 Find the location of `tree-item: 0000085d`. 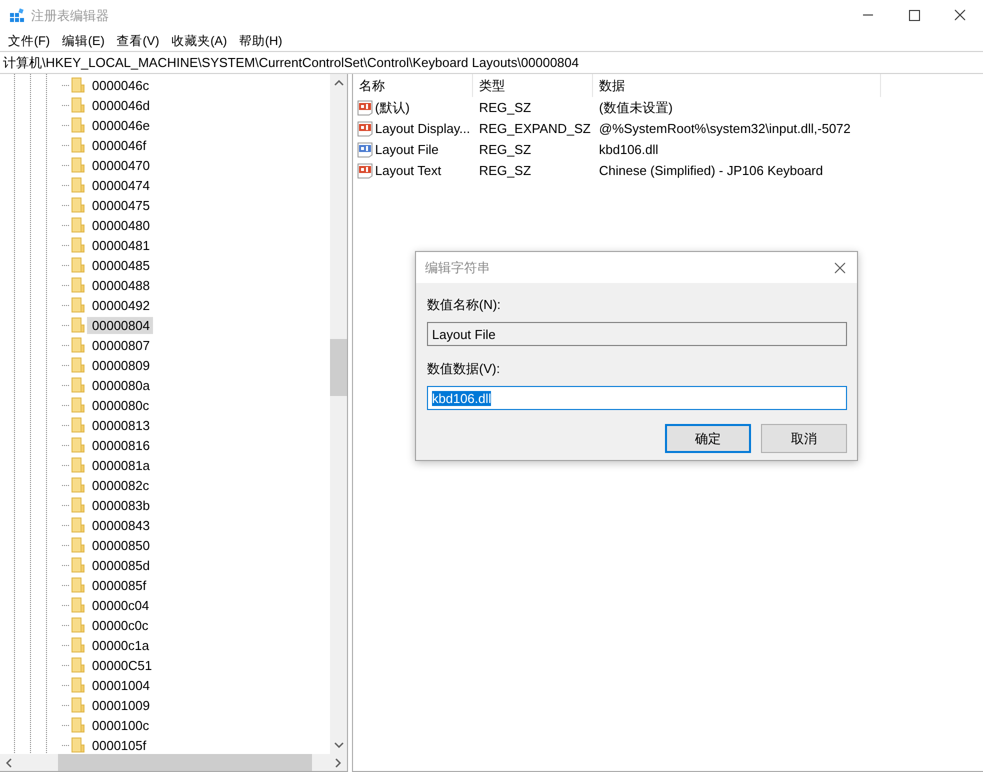

tree-item: 0000085d is located at coordinates (120, 565).